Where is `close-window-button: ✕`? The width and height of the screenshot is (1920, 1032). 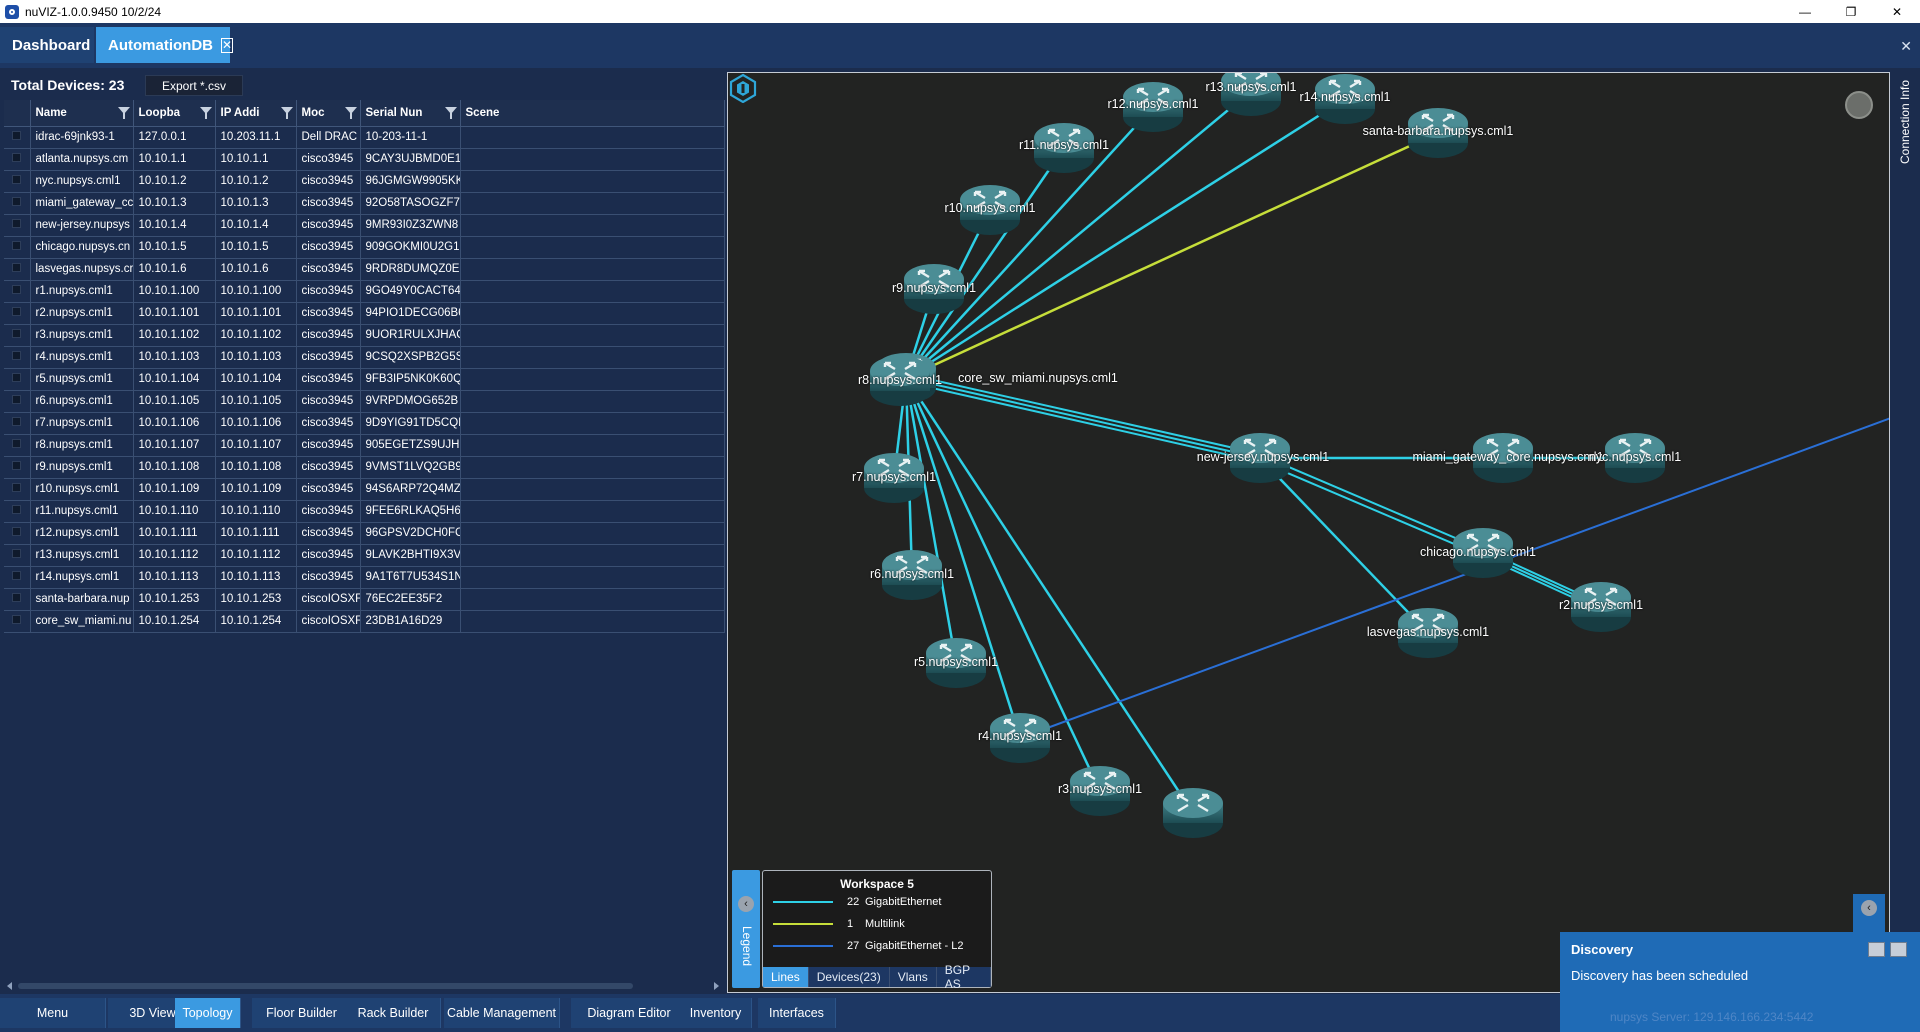
close-window-button: ✕ is located at coordinates (1897, 11).